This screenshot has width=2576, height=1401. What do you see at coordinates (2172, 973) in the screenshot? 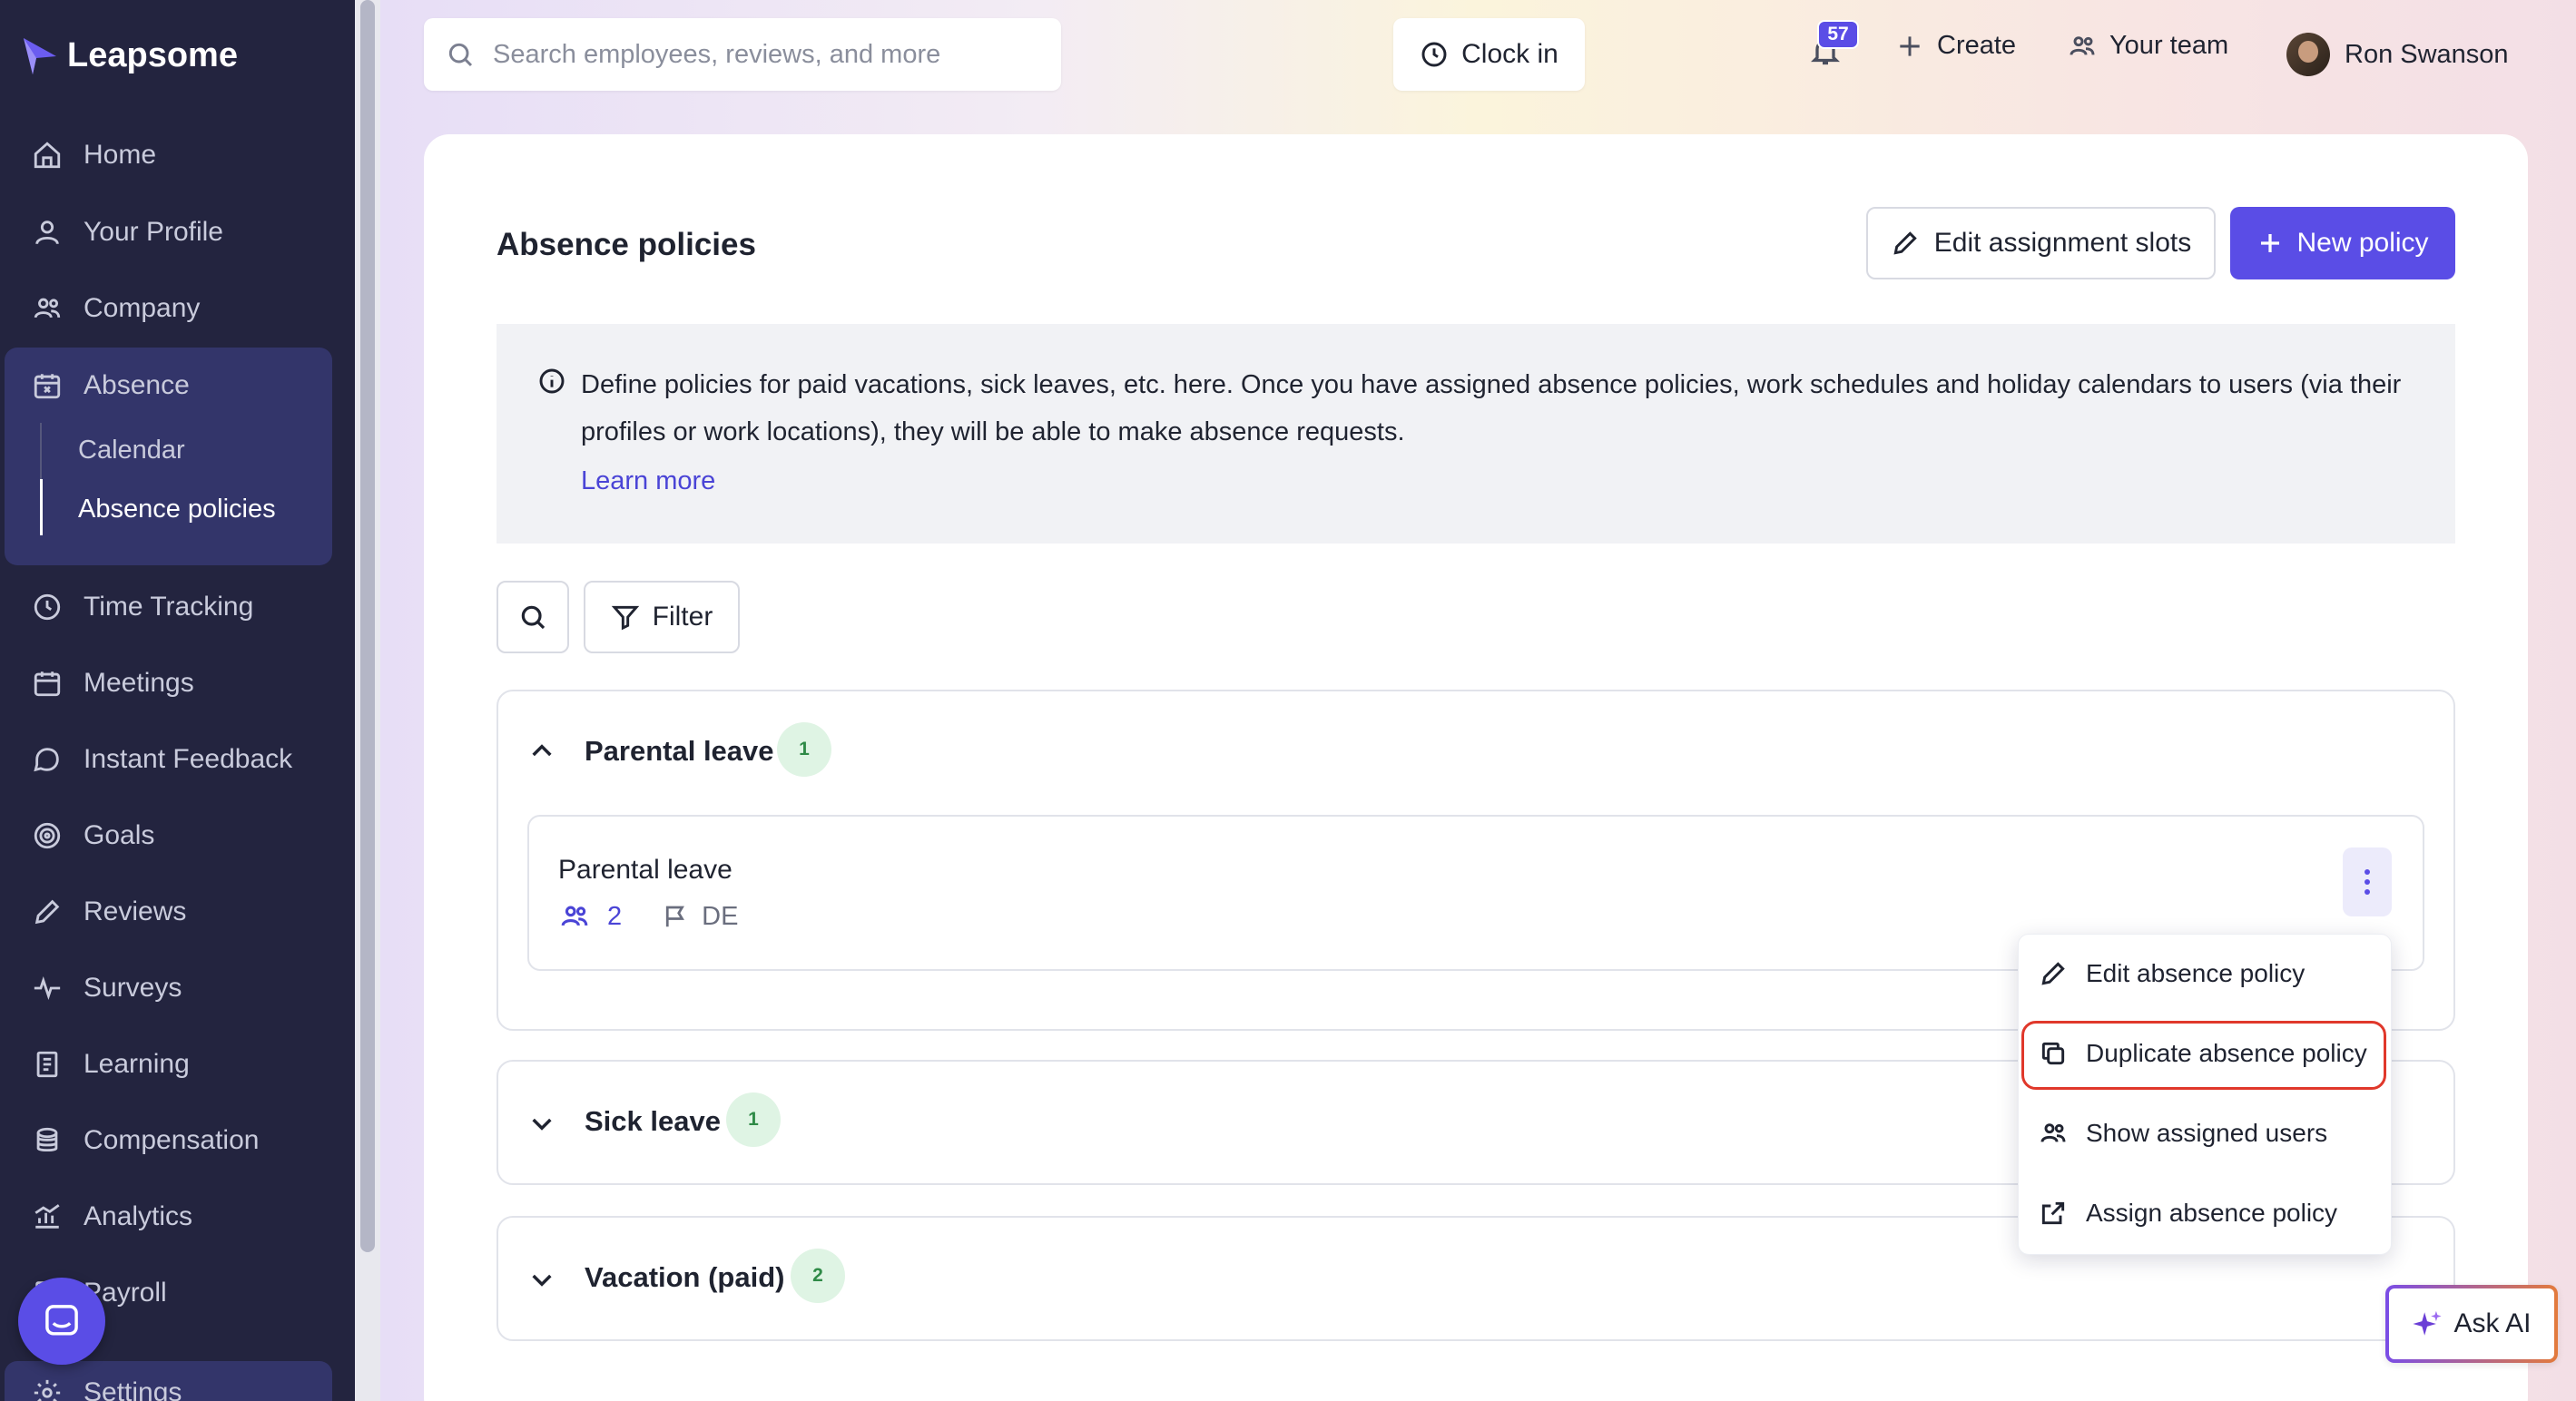
I see `menu-item-edit-absence-policy: Edit absence policy` at bounding box center [2172, 973].